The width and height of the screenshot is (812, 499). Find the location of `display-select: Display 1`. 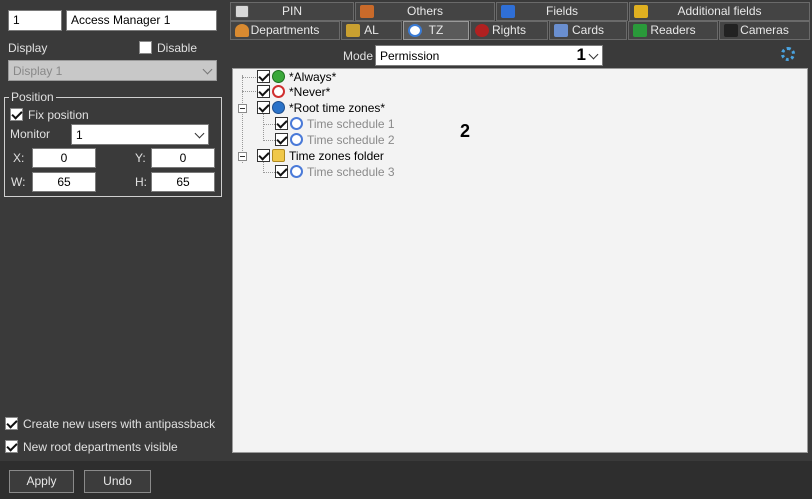

display-select: Display 1 is located at coordinates (112, 70).